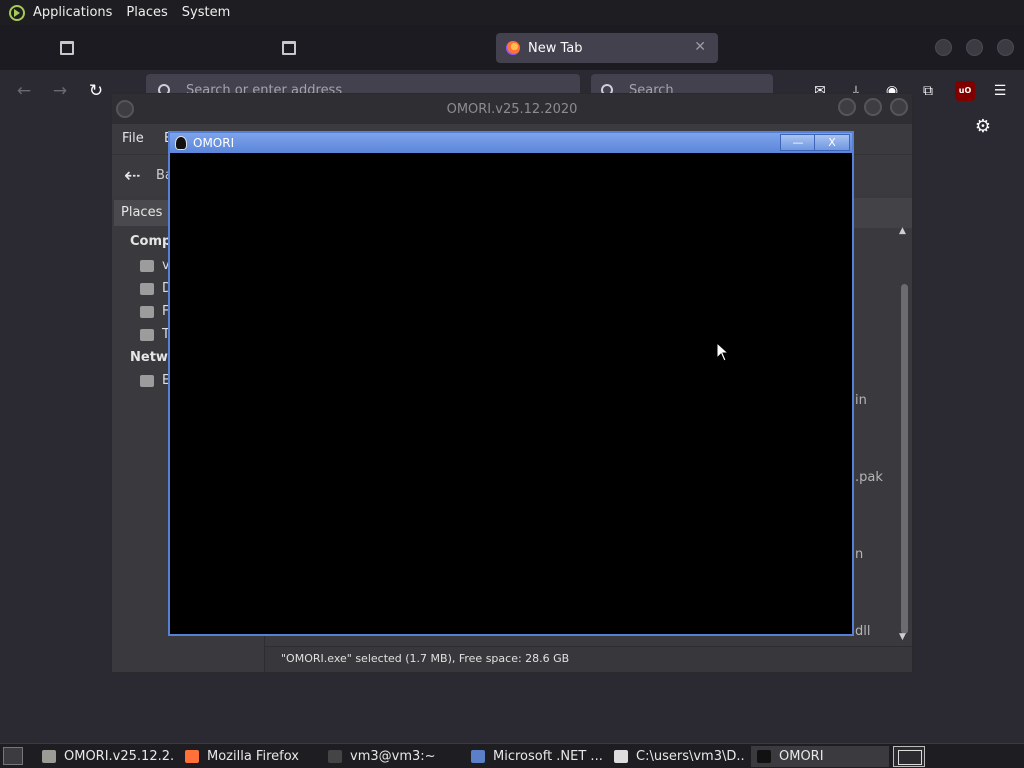  Describe the element at coordinates (904, 459) in the screenshot. I see `scroll-thumb` at that location.